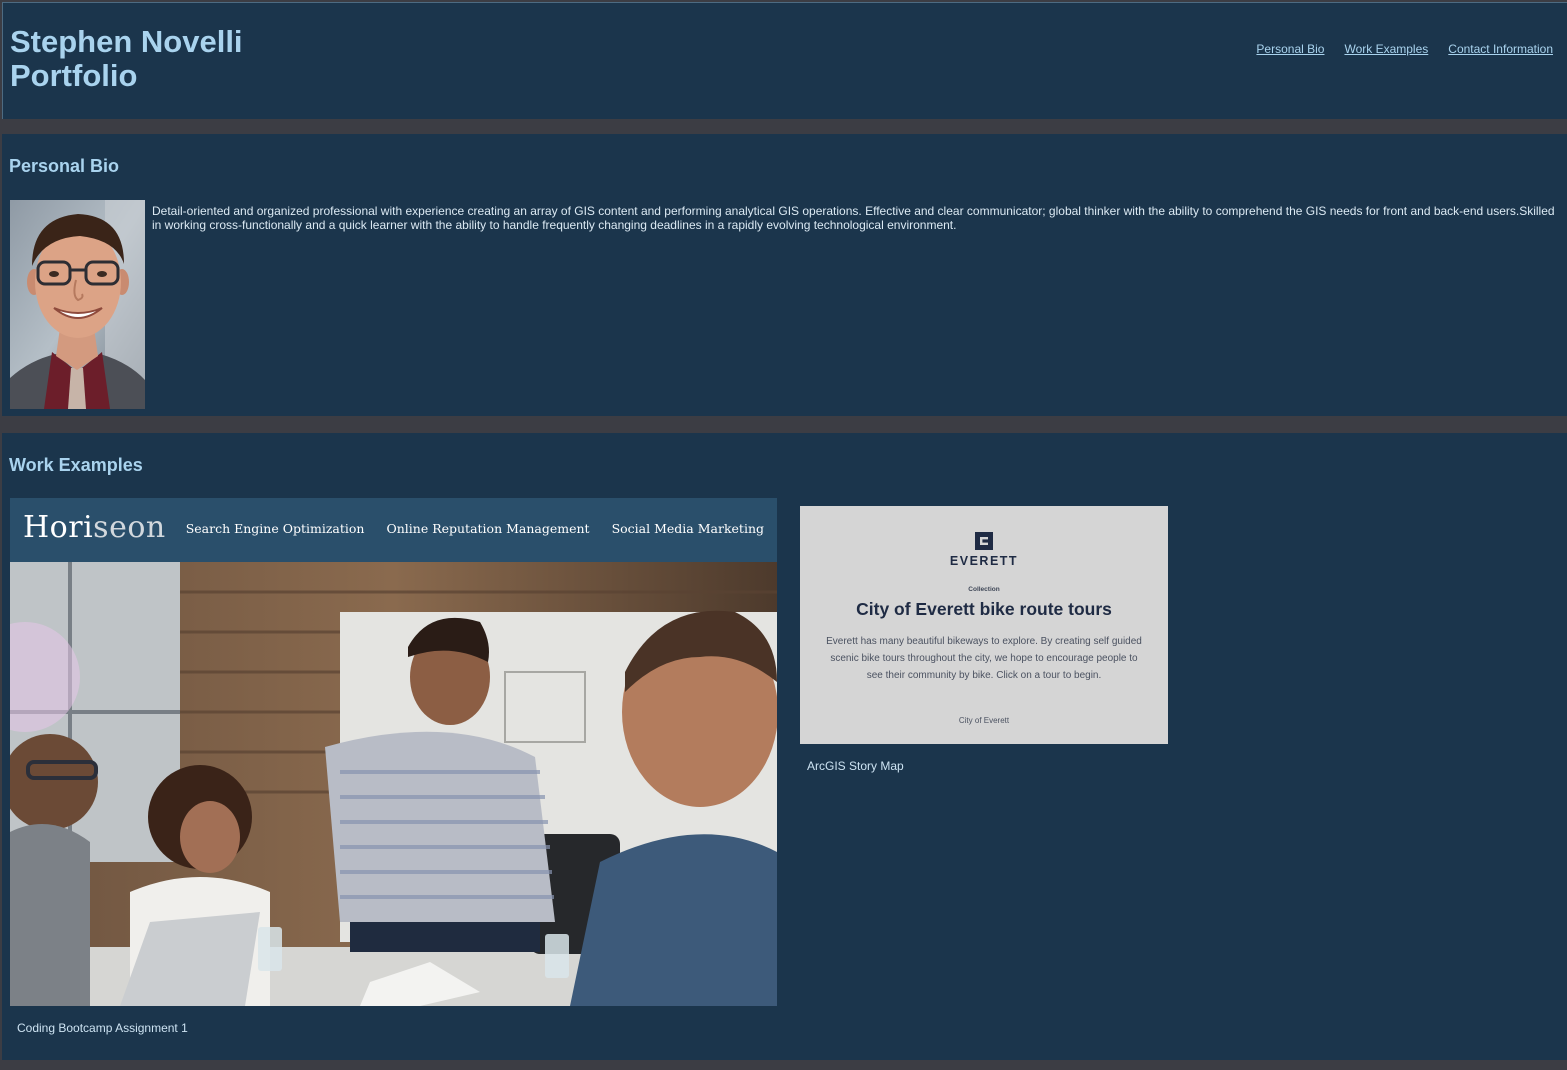 The image size is (1567, 1070). I want to click on horiseon-logo: Horiseon, so click(94, 527).